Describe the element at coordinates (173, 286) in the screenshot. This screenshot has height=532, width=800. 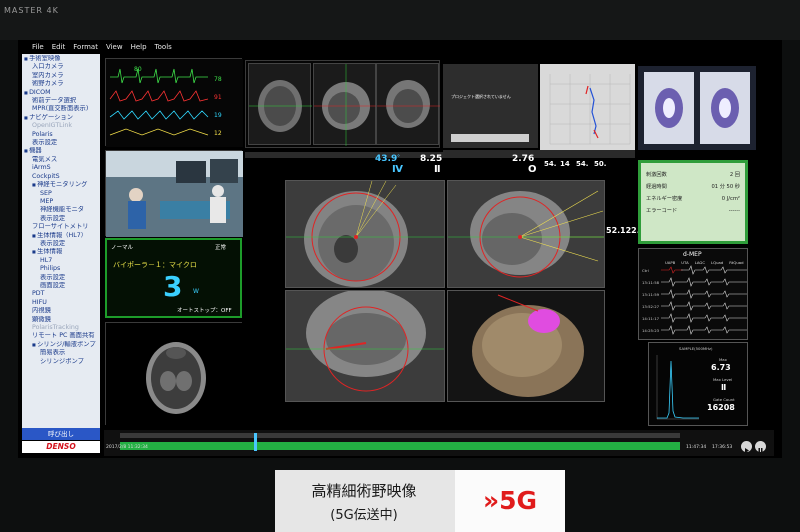
I see `bipolar-value: 3` at that location.